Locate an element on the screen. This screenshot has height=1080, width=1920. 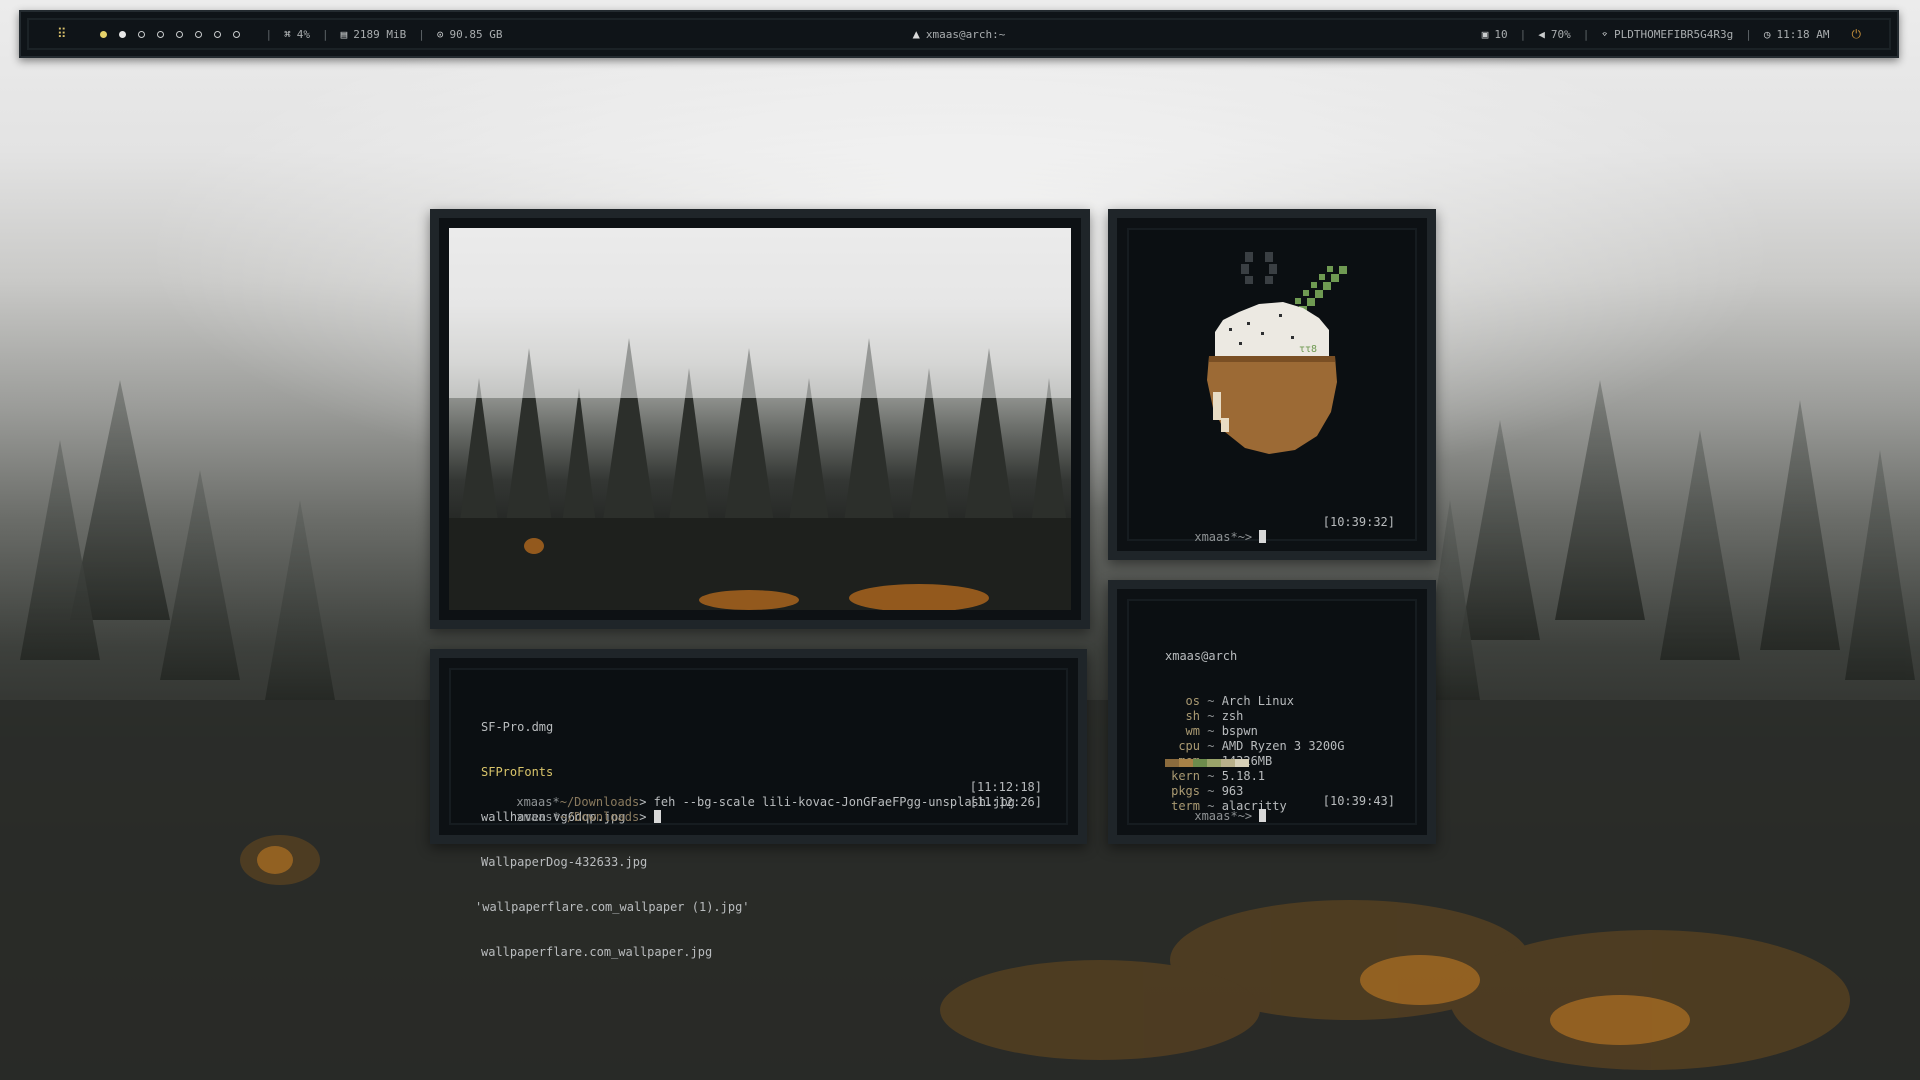
updates-value: 10 is located at coordinates (1501, 34).